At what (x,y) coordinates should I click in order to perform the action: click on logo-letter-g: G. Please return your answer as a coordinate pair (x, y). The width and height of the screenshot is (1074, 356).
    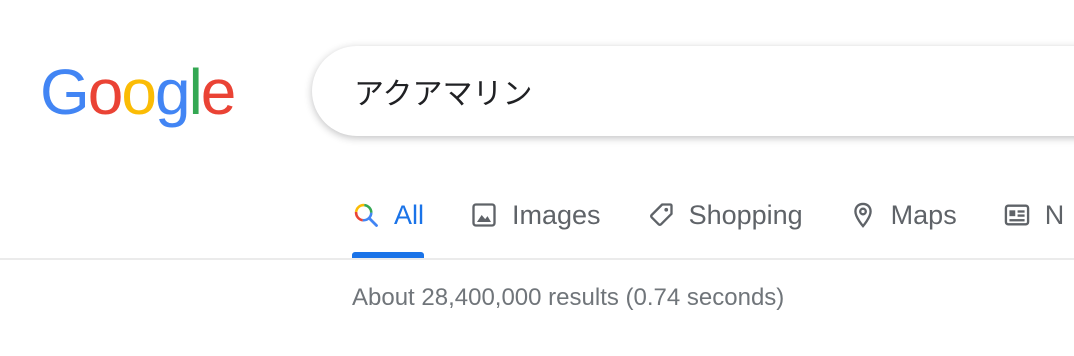
    Looking at the image, I should click on (65, 92).